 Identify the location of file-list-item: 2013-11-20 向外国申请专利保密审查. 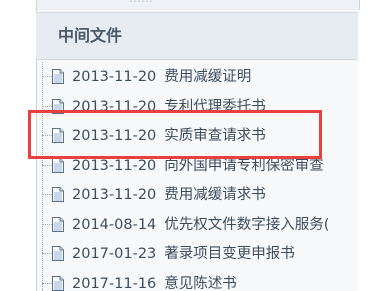
(206, 166).